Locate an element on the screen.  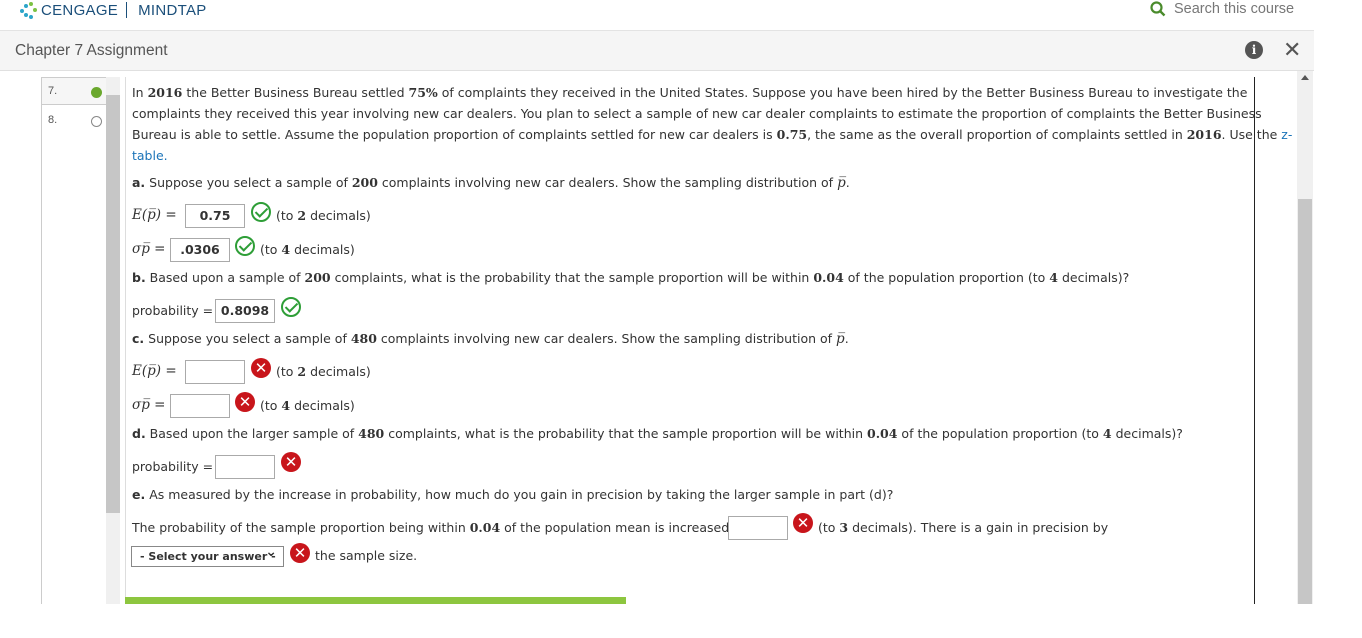
part-d-probability-label: probability = is located at coordinates (173, 466).